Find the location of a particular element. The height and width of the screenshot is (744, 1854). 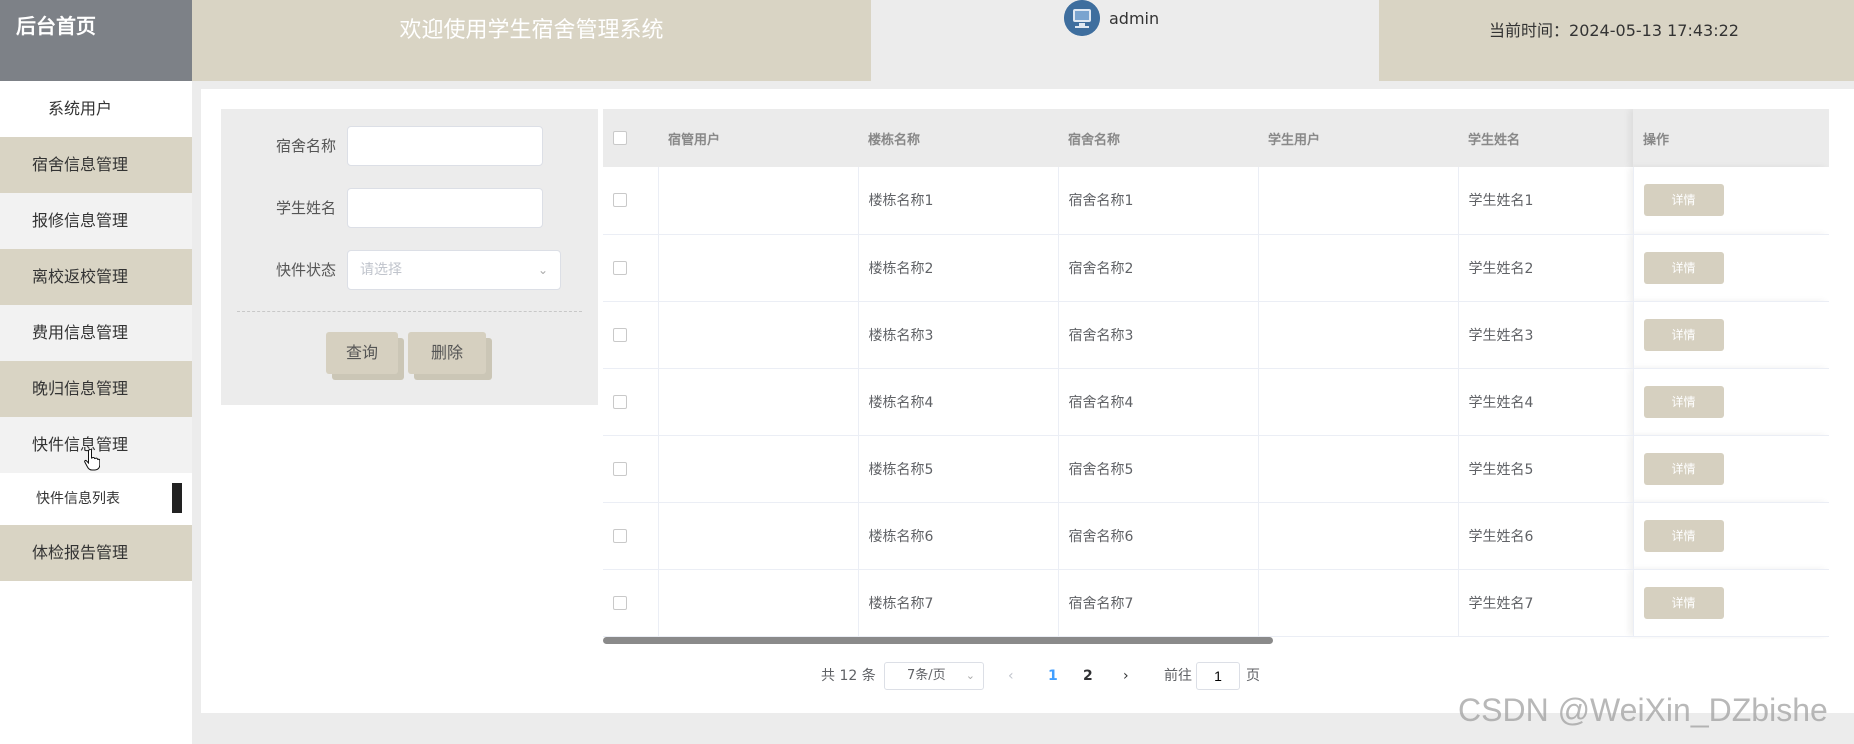

cell-building: 楼栋名称4 is located at coordinates (958, 402).